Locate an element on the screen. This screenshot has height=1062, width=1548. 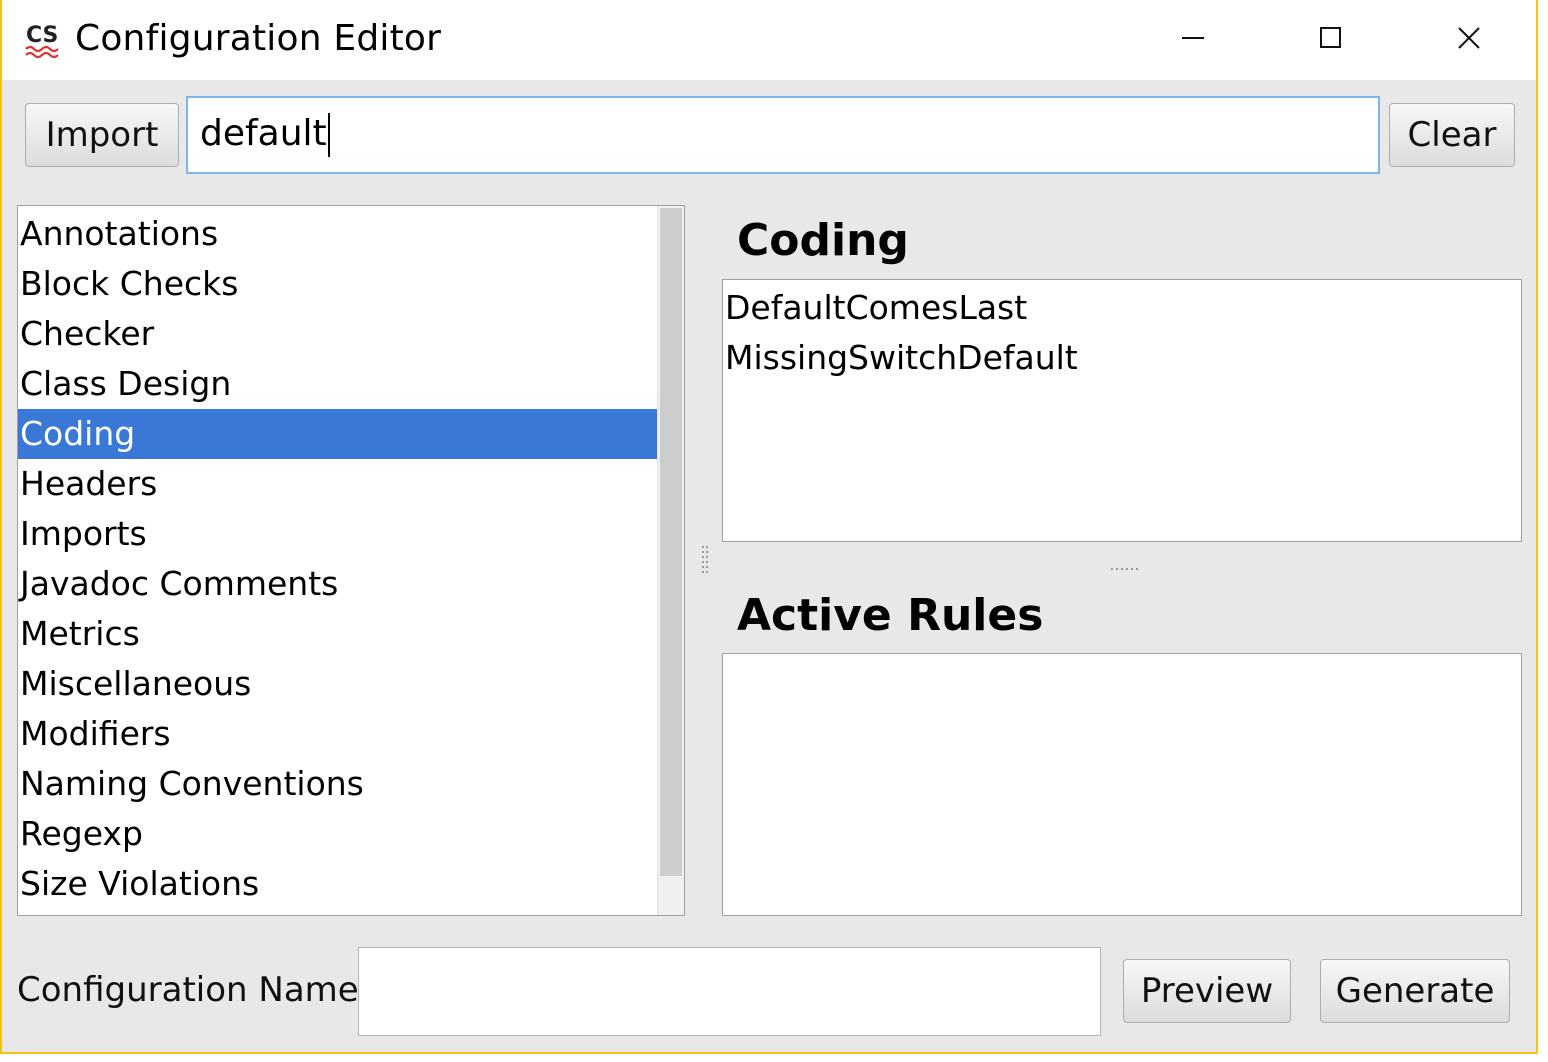
category-item-modifiers: Modifiers is located at coordinates (338, 734).